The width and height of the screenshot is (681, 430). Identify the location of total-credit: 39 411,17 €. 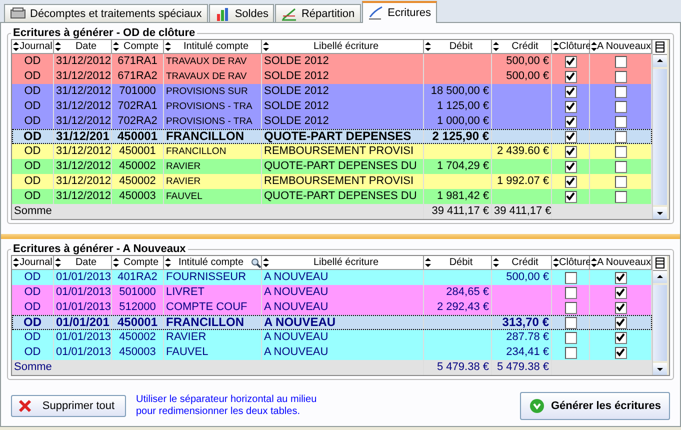
(522, 211).